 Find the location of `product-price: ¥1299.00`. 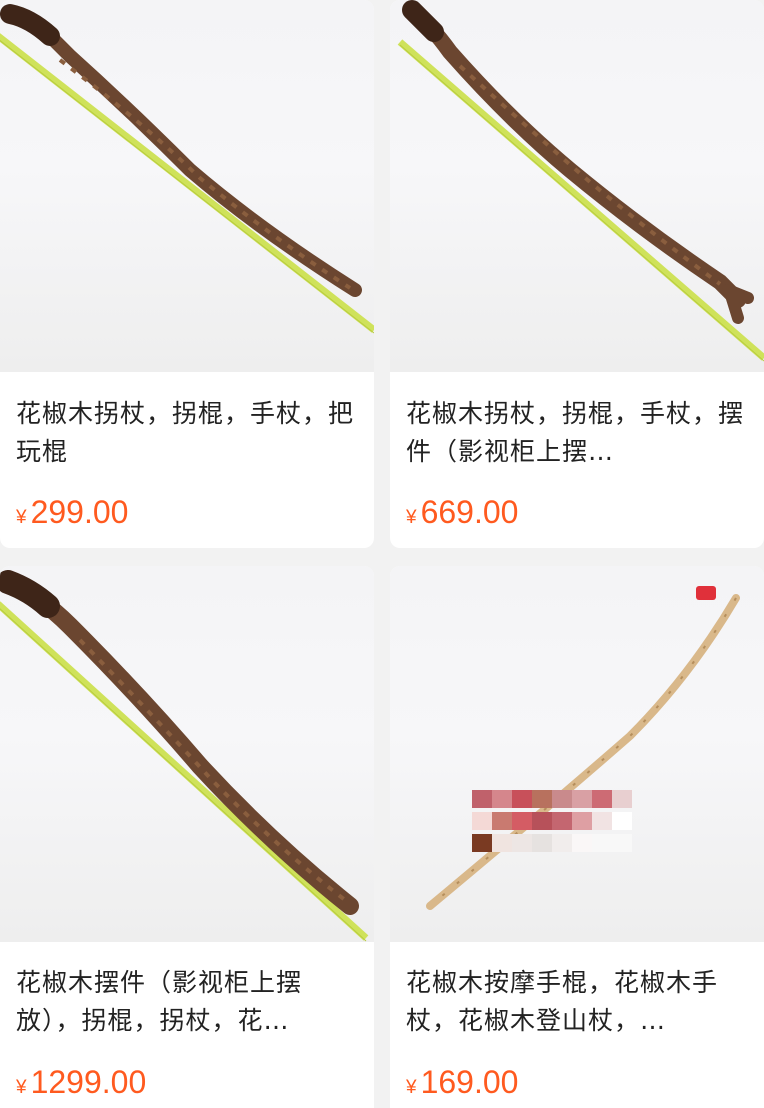

product-price: ¥1299.00 is located at coordinates (81, 1082).